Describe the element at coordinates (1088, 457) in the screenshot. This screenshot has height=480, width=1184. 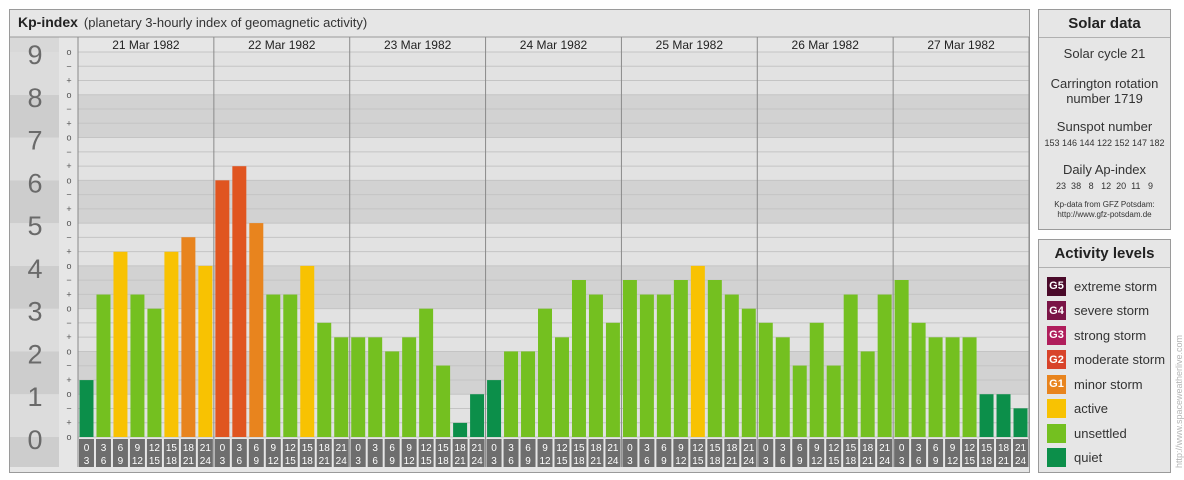
I see `legend-label: quiet` at that location.